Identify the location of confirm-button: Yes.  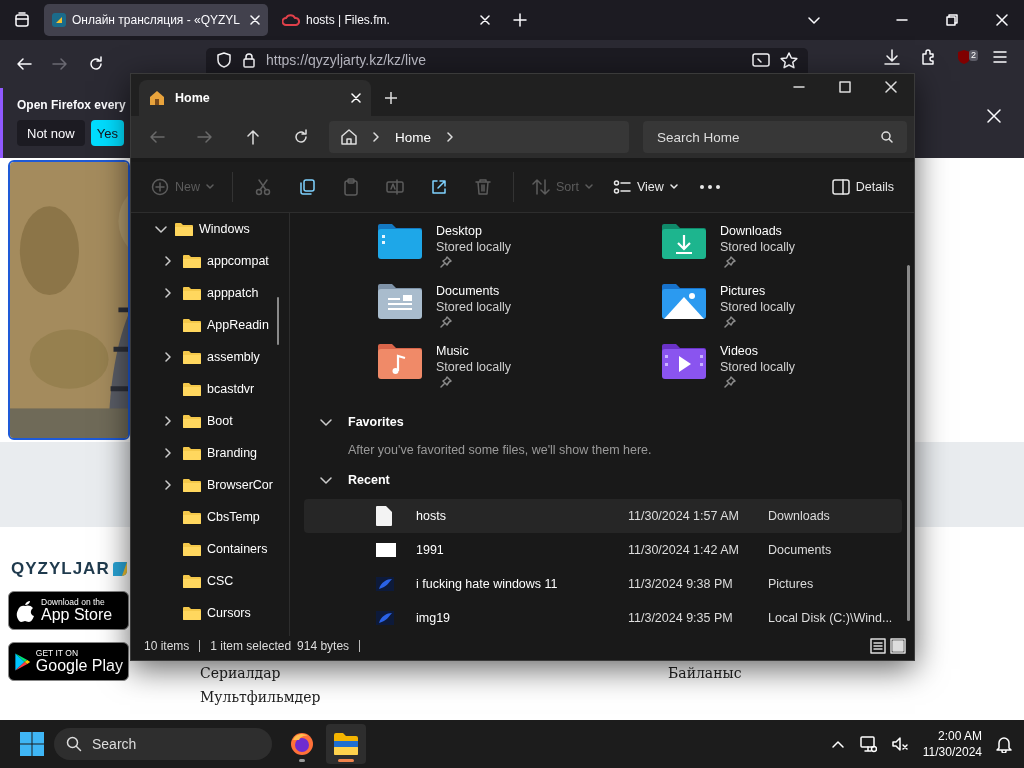
(107, 133).